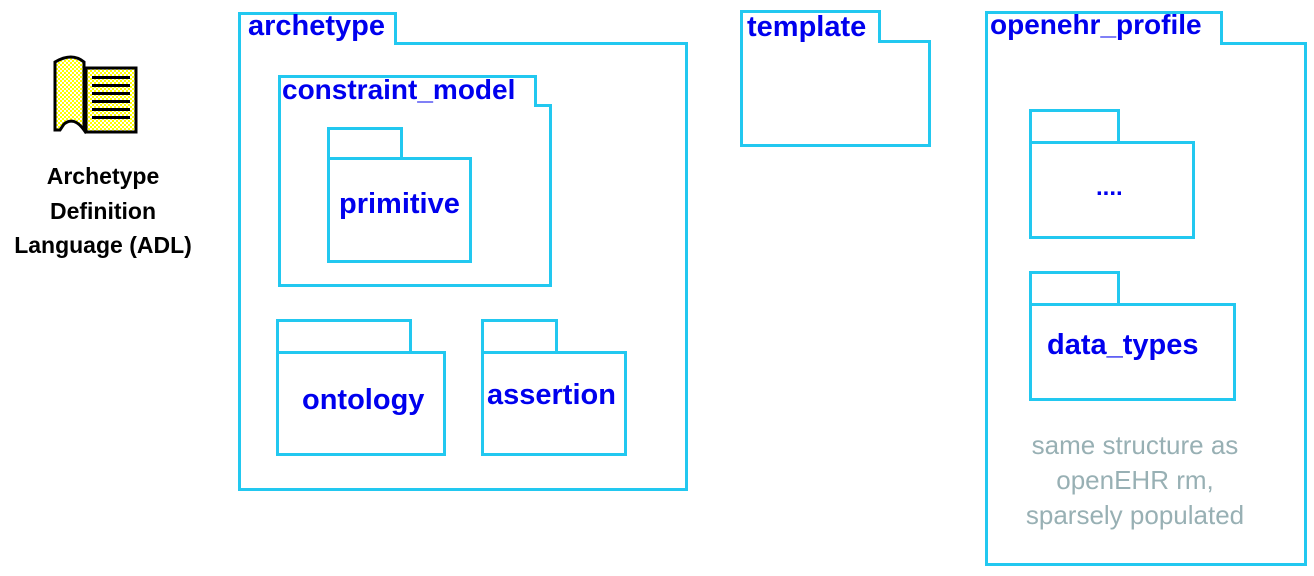  Describe the element at coordinates (551, 395) in the screenshot. I see `assertion-title: assertion` at that location.